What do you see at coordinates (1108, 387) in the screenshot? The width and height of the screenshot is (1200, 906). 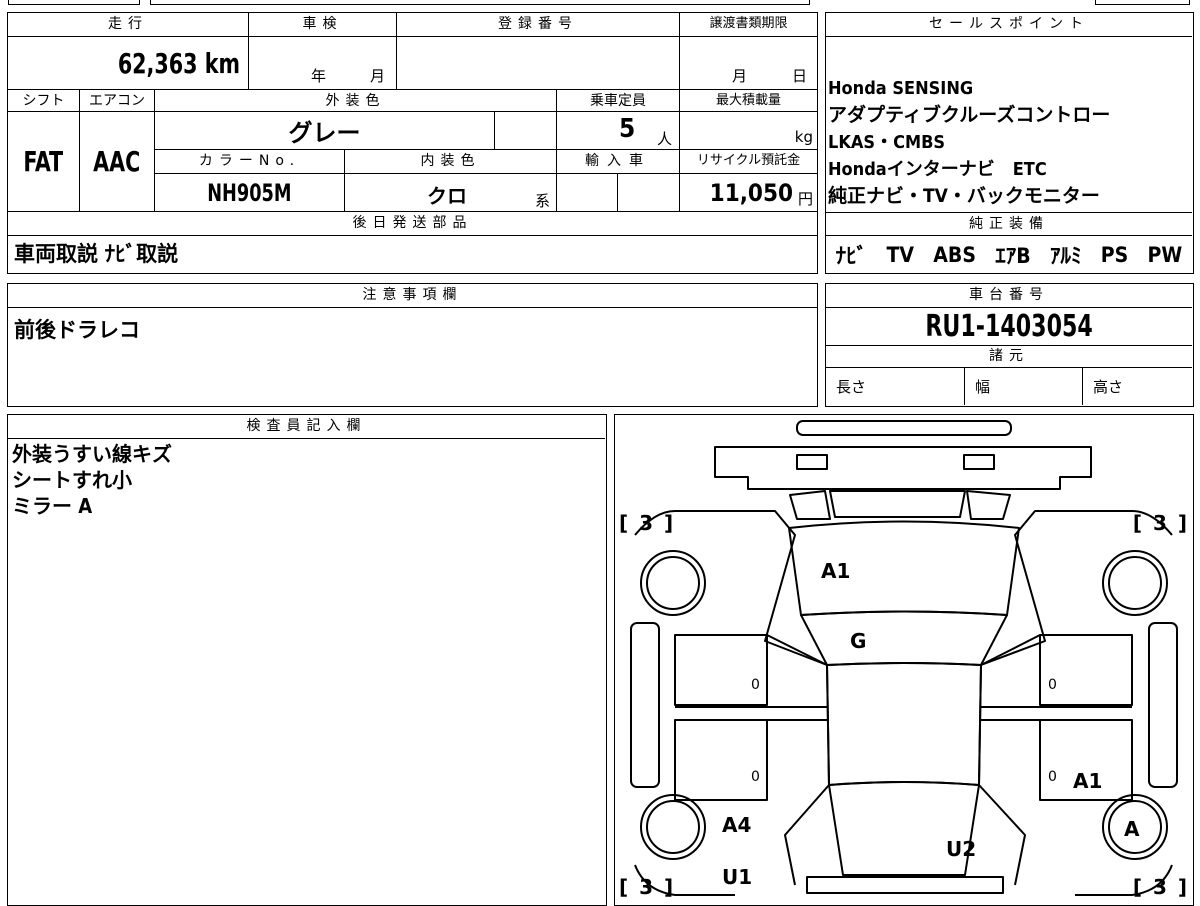 I see `spec-height: 高さ` at bounding box center [1108, 387].